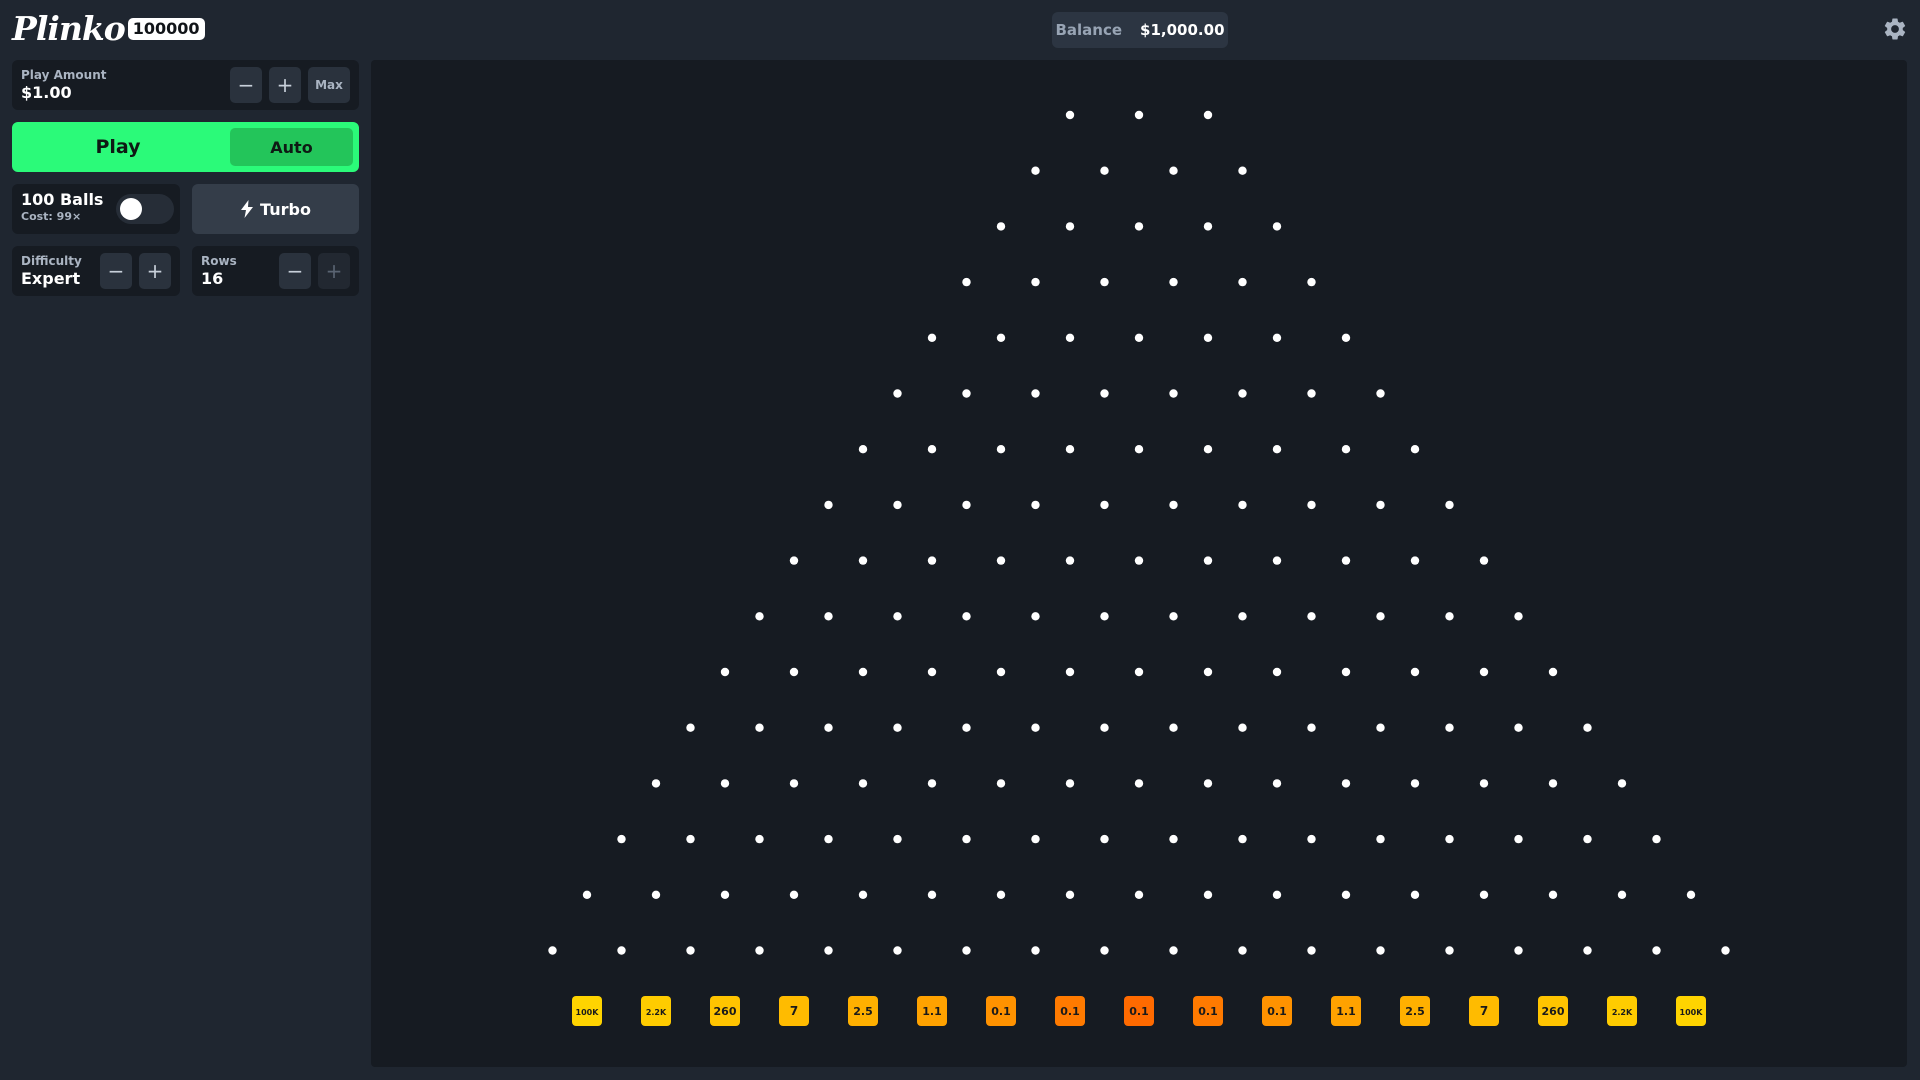 Image resolution: width=1920 pixels, height=1080 pixels. What do you see at coordinates (145, 209) in the screenshot?
I see `balls-toggle` at bounding box center [145, 209].